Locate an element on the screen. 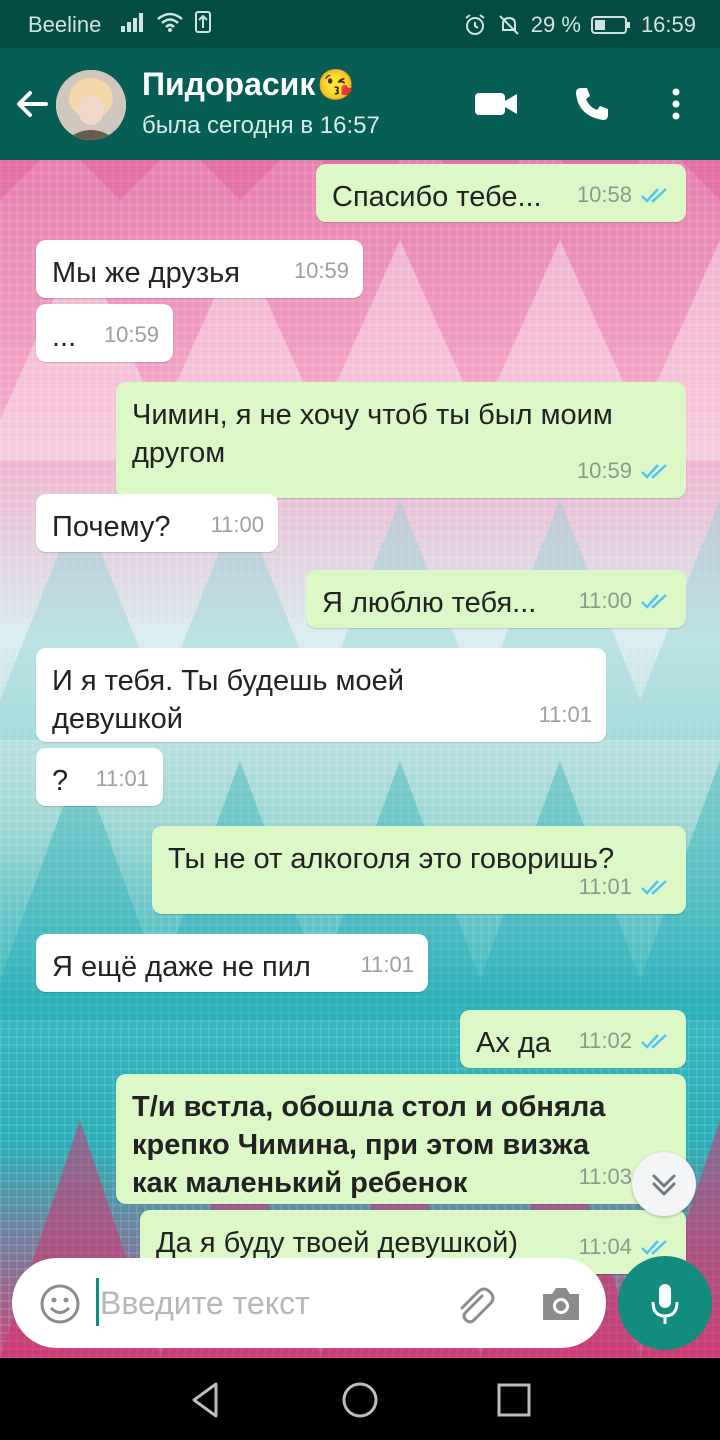 This screenshot has height=1440, width=720. text-cursor is located at coordinates (97, 1302).